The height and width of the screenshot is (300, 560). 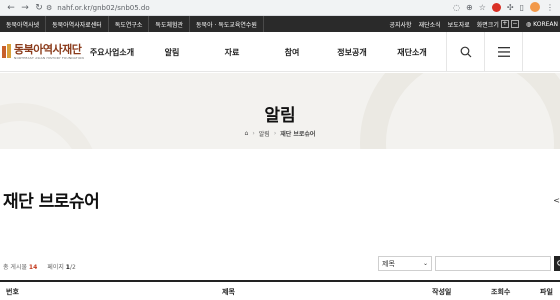 I want to click on menu-icon: ⋮, so click(x=550, y=7).